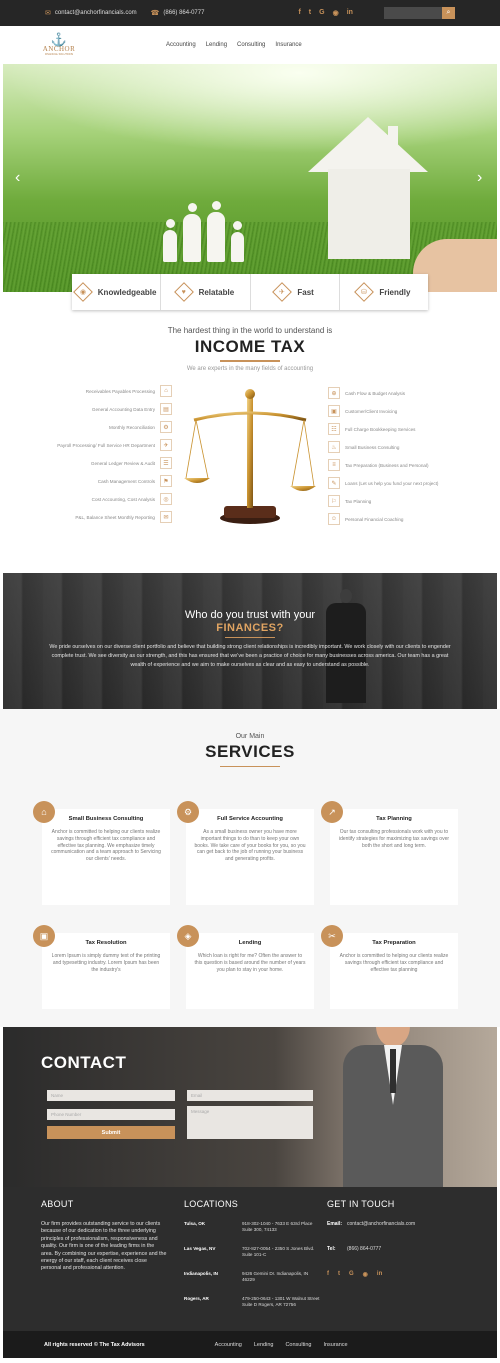 Image resolution: width=500 pixels, height=1363 pixels. Describe the element at coordinates (354, 1249) in the screenshot. I see `footer-phone: Tel: (866) 864-0777` at that location.